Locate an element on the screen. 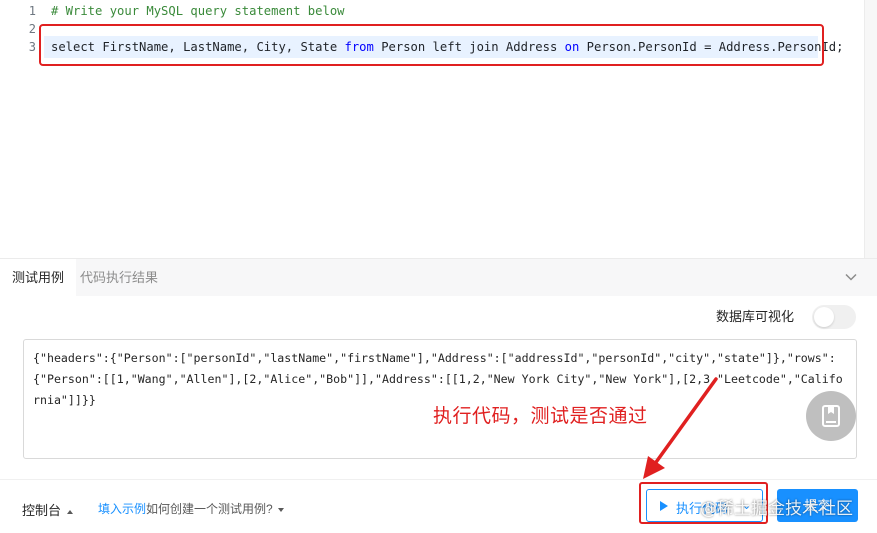 This screenshot has height=533, width=877. code-comment-line: # Write your MySQL query statement below is located at coordinates (198, 11).